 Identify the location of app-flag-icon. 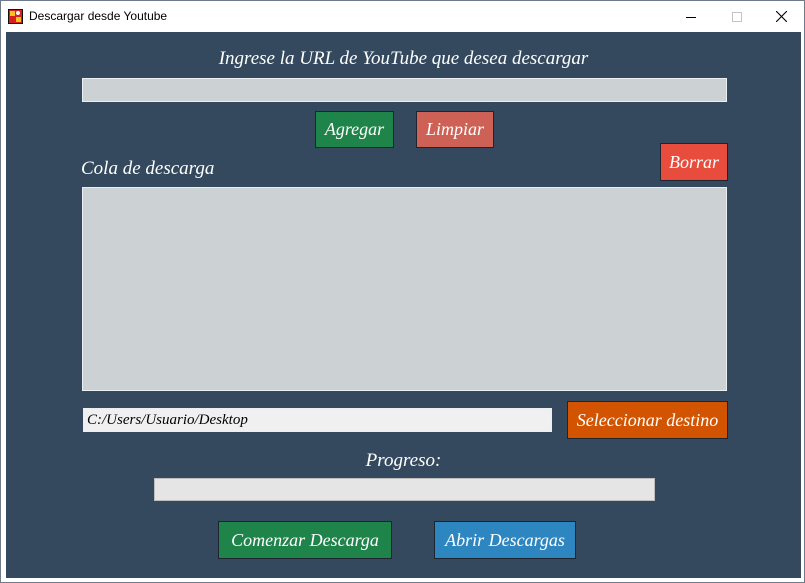
(15, 16).